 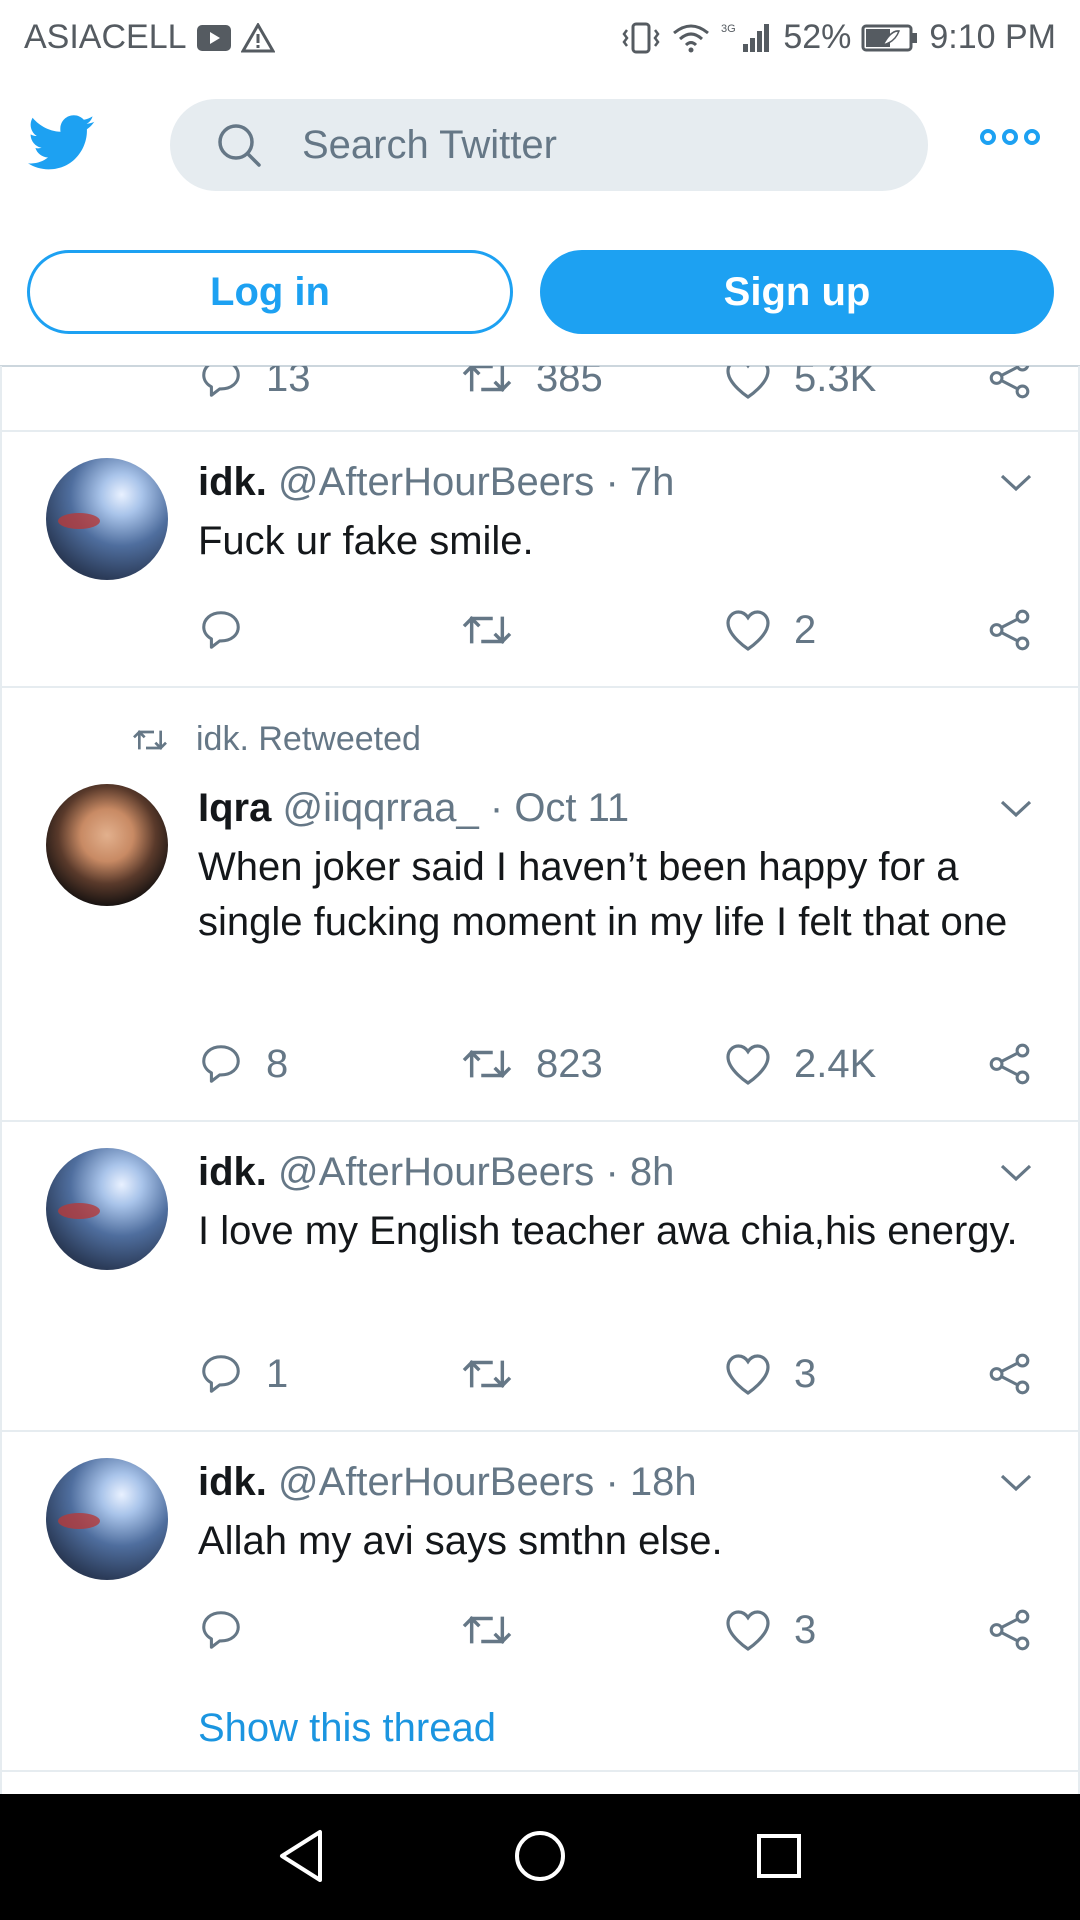 I want to click on reply-count: 8, so click(x=277, y=1063).